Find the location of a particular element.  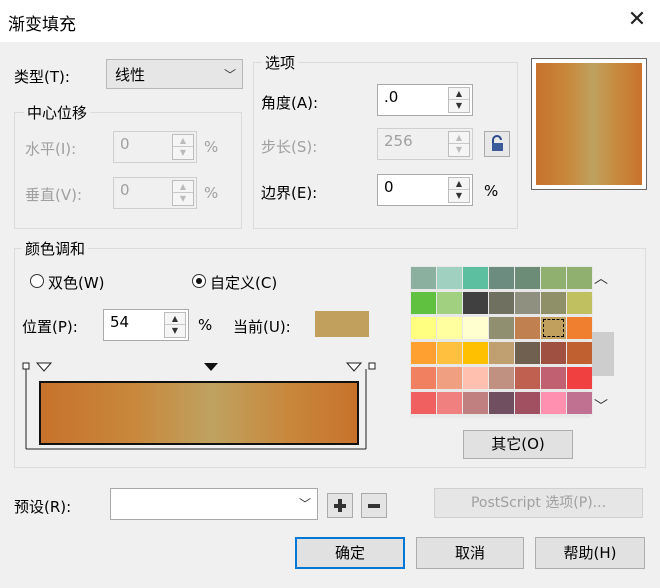

midpoint-marker-icon is located at coordinates (211, 367).